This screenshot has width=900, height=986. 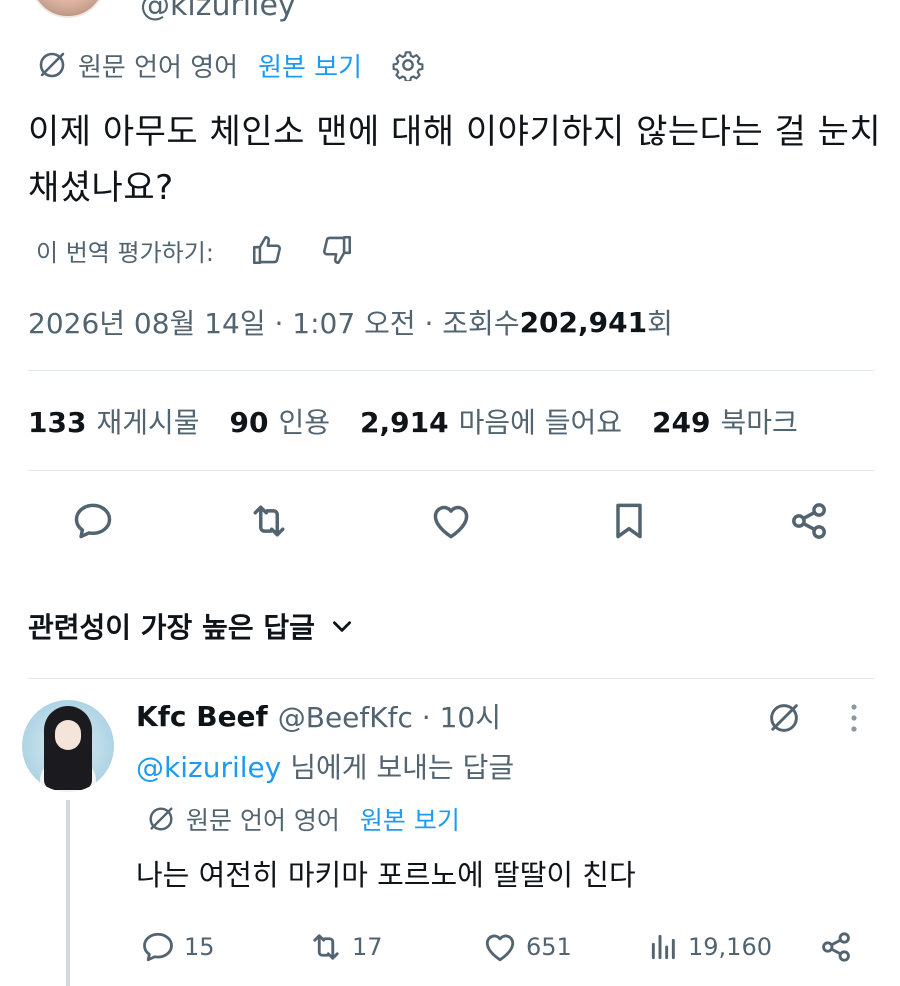 What do you see at coordinates (854, 718) in the screenshot?
I see `more-icon` at bounding box center [854, 718].